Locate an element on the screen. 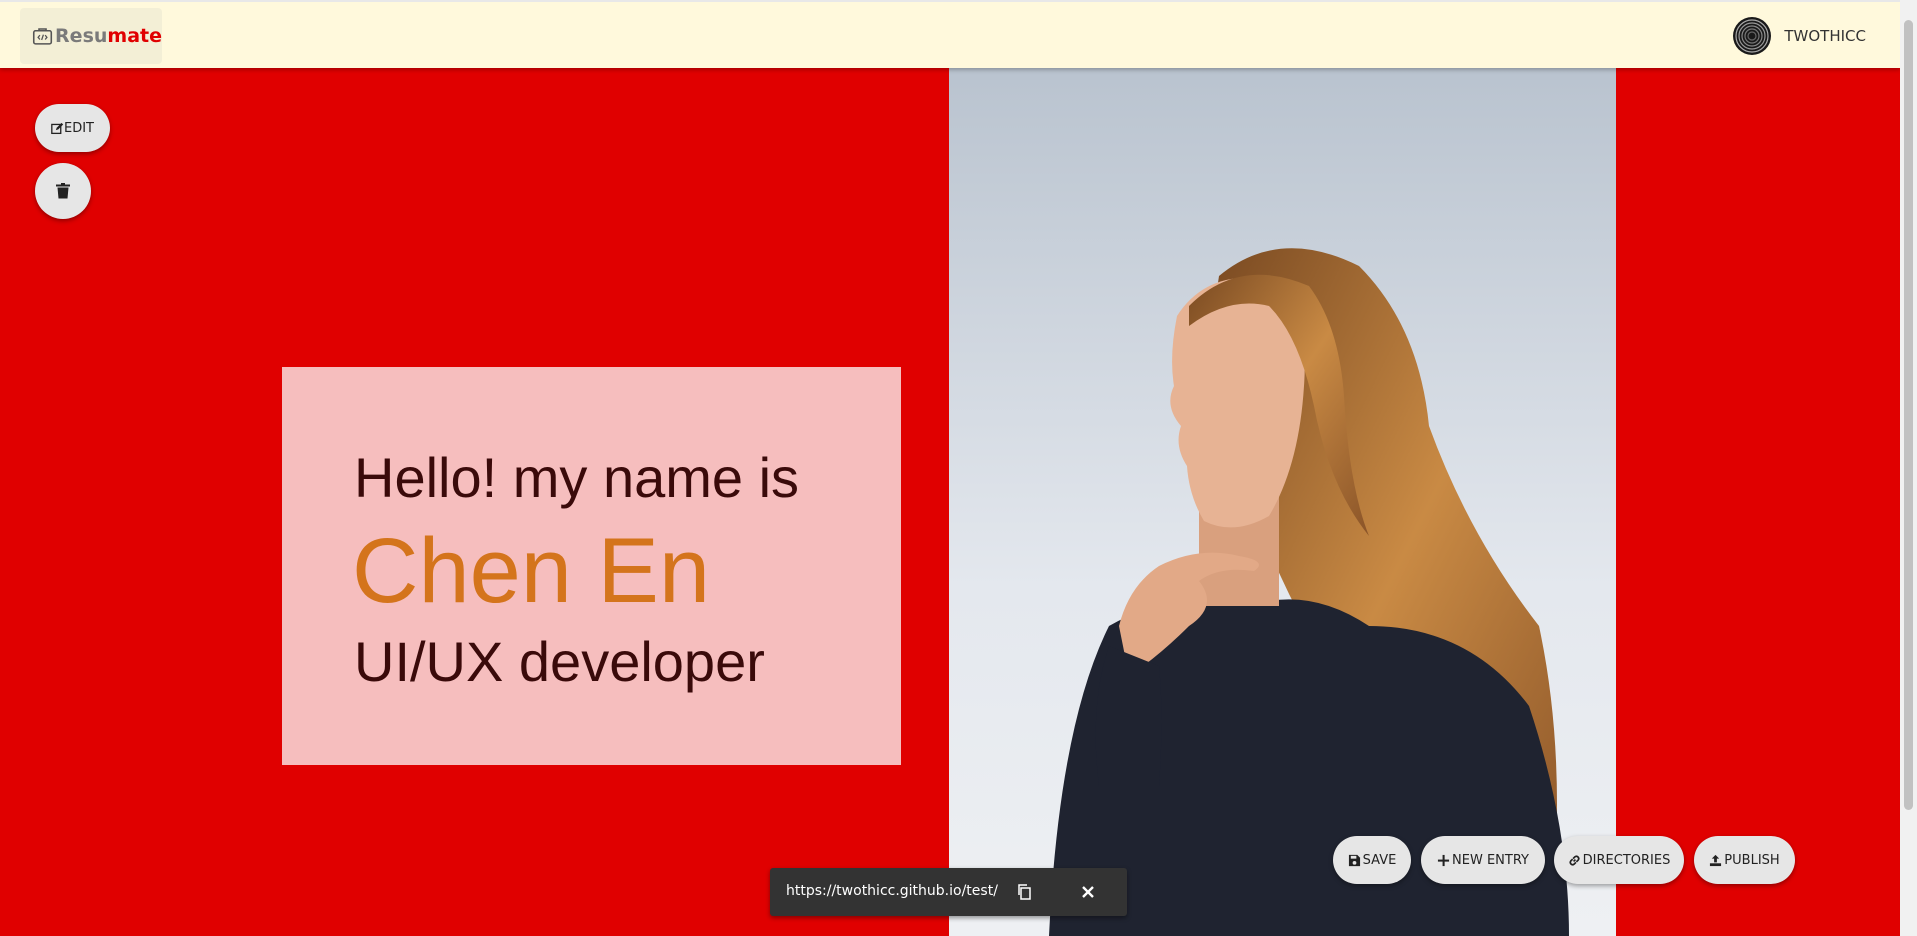 The width and height of the screenshot is (1917, 936). new-entry-button: NEW ENTRY is located at coordinates (1483, 860).